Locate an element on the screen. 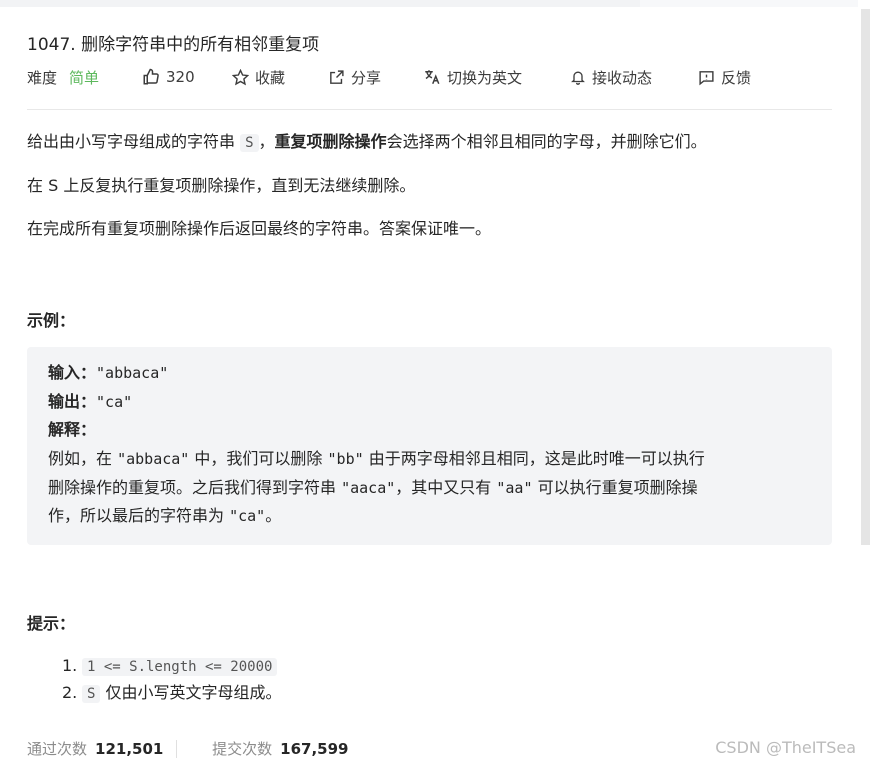 This screenshot has height=766, width=870. explain-text: 。 is located at coordinates (273, 515).